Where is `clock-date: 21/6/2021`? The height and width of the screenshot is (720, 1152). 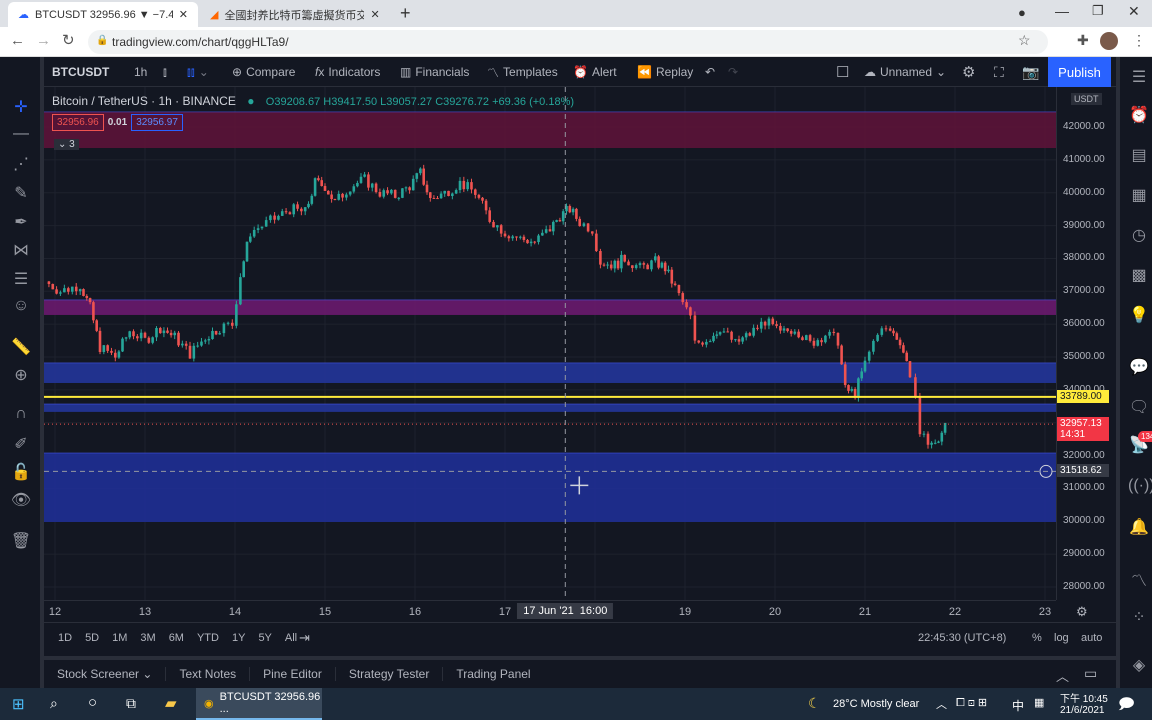 clock-date: 21/6/2021 is located at coordinates (1082, 710).